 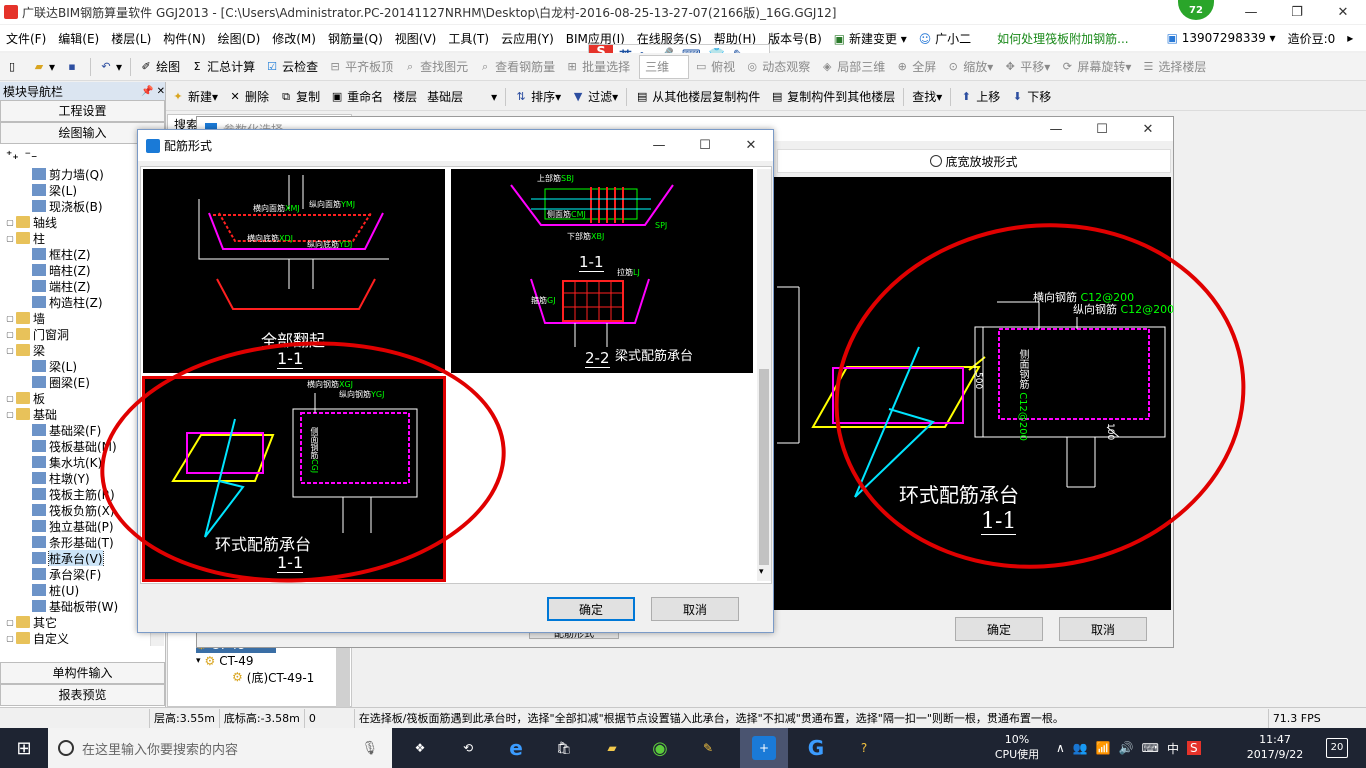 I want to click on view-rebar-button: ⌕ 查看钢筋量, so click(x=516, y=67).